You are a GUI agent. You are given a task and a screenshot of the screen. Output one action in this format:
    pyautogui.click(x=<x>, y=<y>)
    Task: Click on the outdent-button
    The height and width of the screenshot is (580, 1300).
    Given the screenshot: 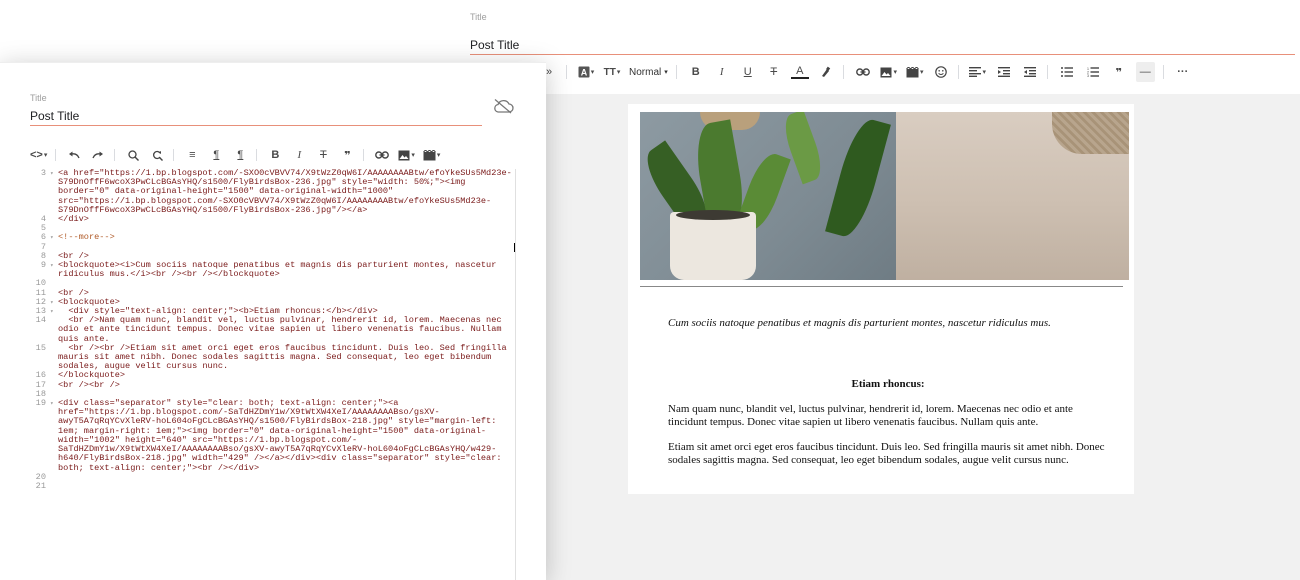 What is the action you would take?
    pyautogui.click(x=1030, y=72)
    